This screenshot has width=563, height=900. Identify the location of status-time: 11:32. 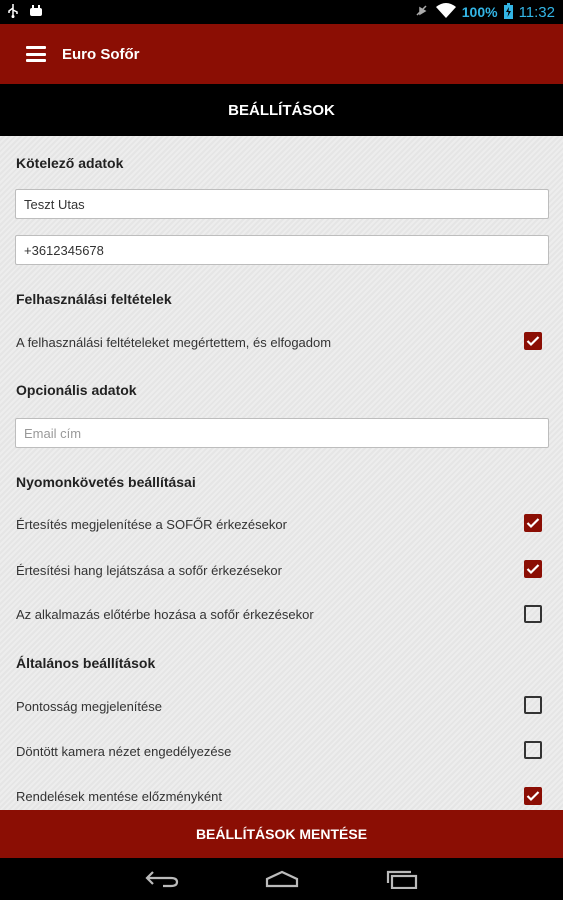
(536, 12).